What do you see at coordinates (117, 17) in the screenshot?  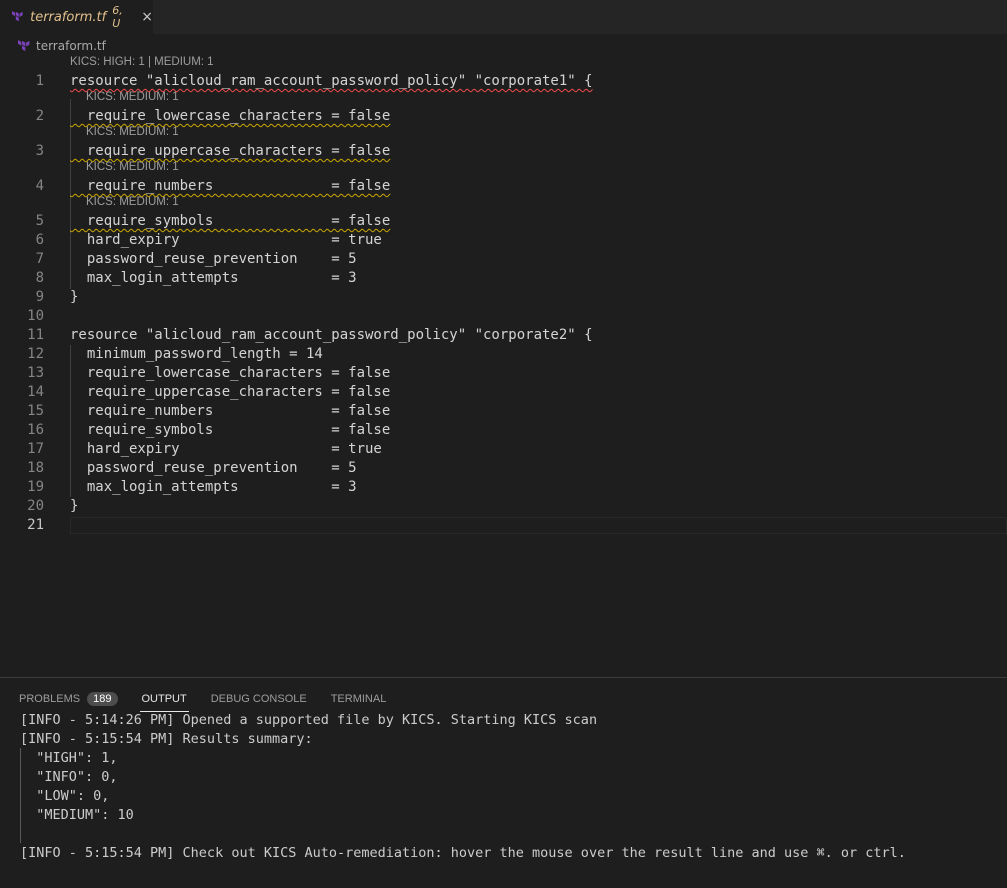 I see `tab-problem-badge: 6, U` at bounding box center [117, 17].